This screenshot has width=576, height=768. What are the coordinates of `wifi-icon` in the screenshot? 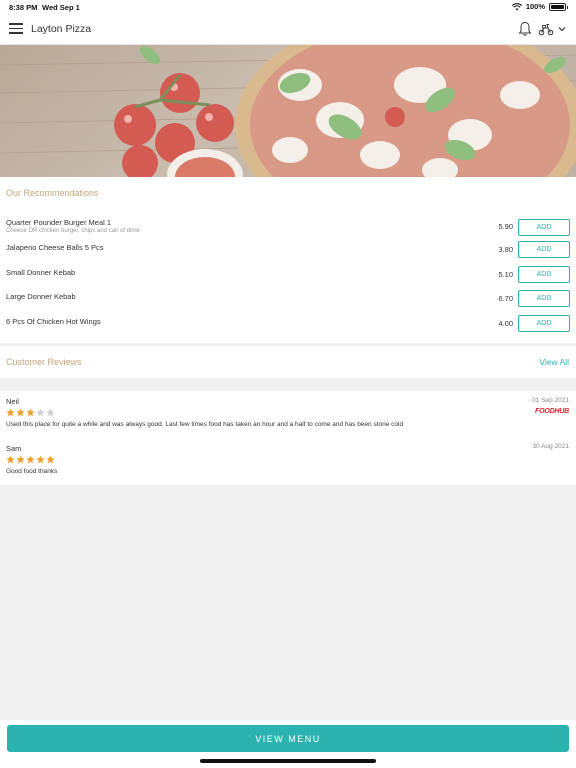 It's located at (516, 6).